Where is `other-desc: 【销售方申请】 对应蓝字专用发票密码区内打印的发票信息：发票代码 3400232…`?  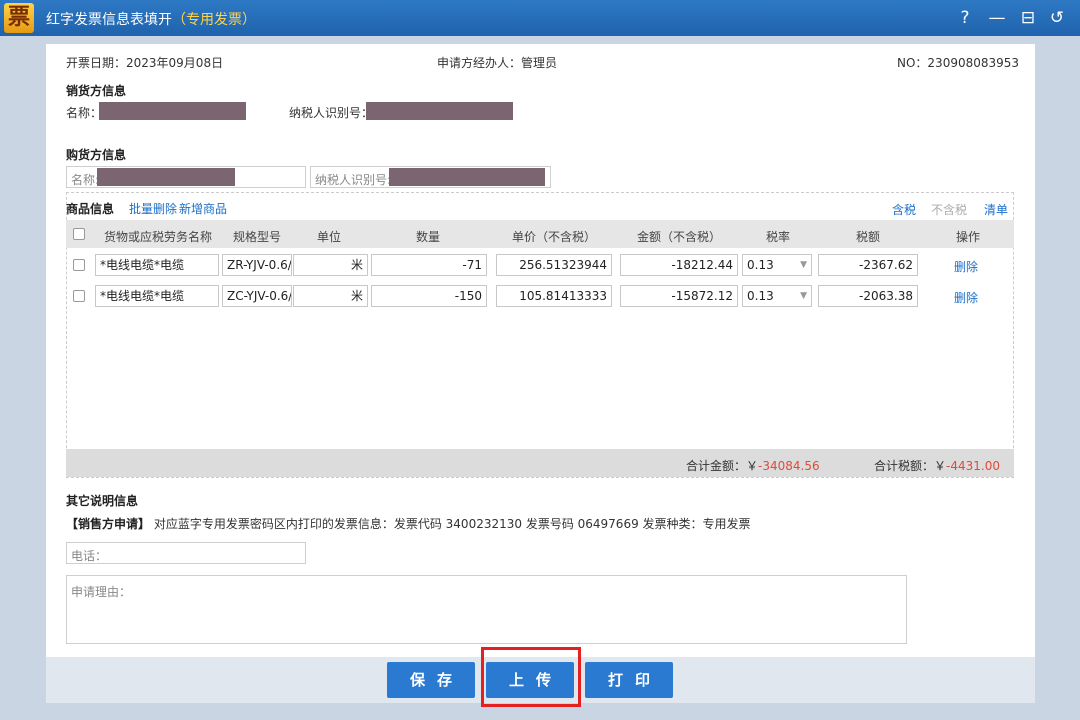 other-desc: 【销售方申请】 对应蓝字专用发票密码区内打印的发票信息：发票代码 3400232… is located at coordinates (408, 523).